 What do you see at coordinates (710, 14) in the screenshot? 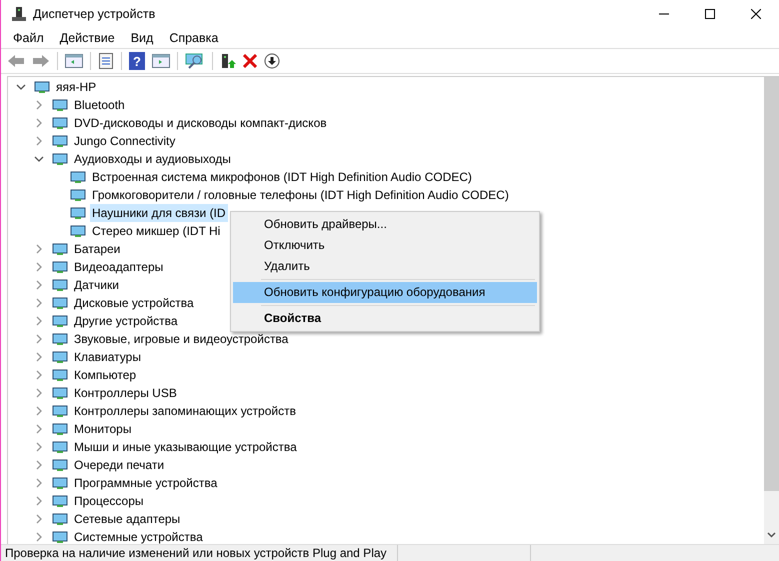
I see `maximize-icon` at bounding box center [710, 14].